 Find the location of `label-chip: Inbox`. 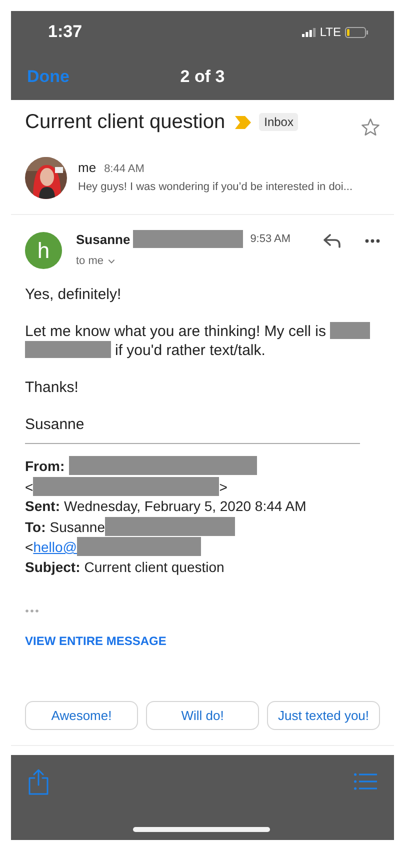

label-chip: Inbox is located at coordinates (278, 122).